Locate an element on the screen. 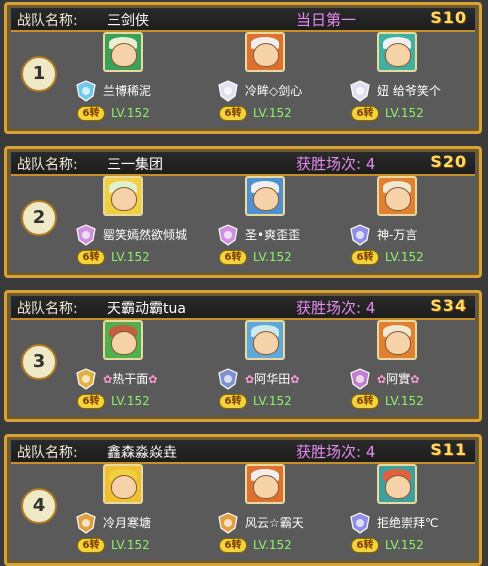  team-member: ✿阿實✿ 6转 LV.152 is located at coordinates (409, 370).